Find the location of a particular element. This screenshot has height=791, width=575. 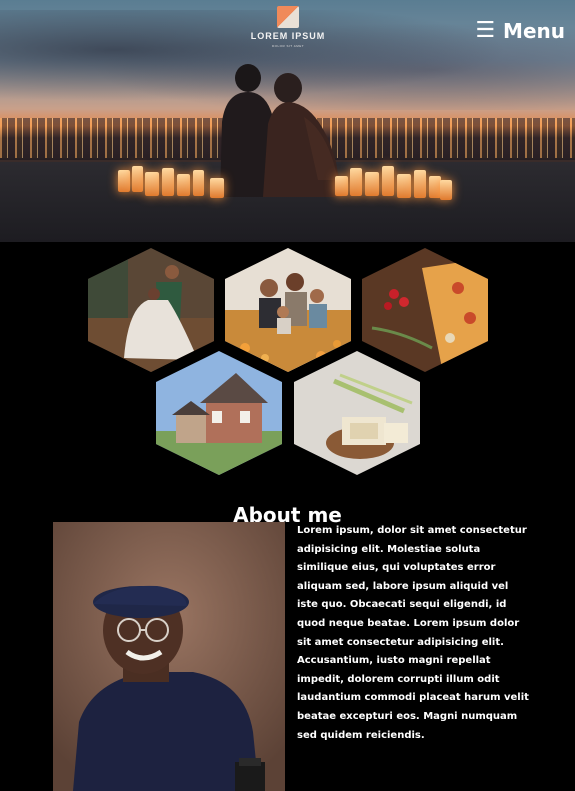

family-field-photo is located at coordinates (288, 310).